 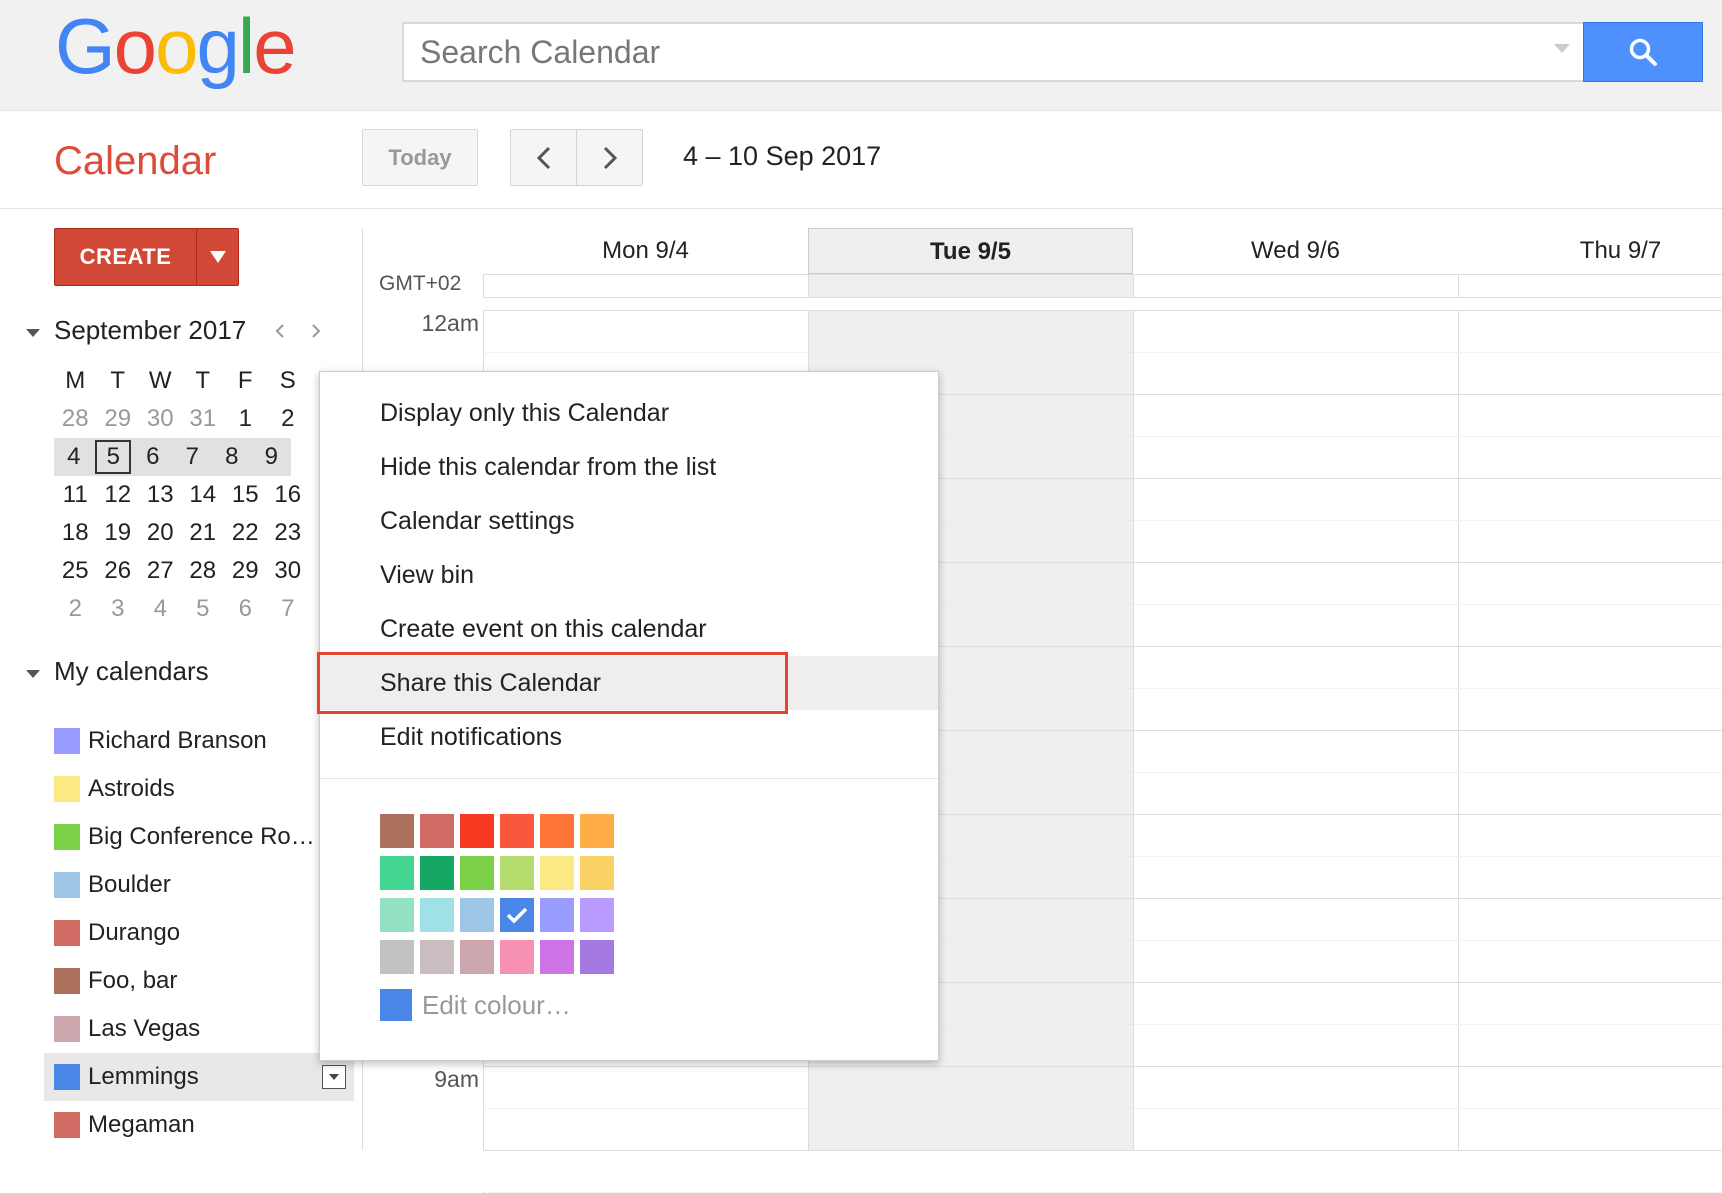 What do you see at coordinates (1295, 251) in the screenshot?
I see `day-header: Wed 9/6` at bounding box center [1295, 251].